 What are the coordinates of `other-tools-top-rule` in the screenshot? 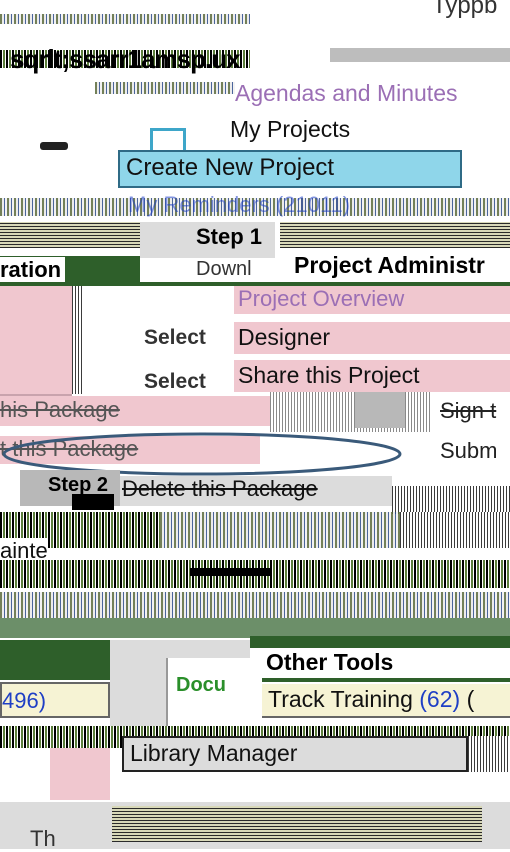 It's located at (380, 642).